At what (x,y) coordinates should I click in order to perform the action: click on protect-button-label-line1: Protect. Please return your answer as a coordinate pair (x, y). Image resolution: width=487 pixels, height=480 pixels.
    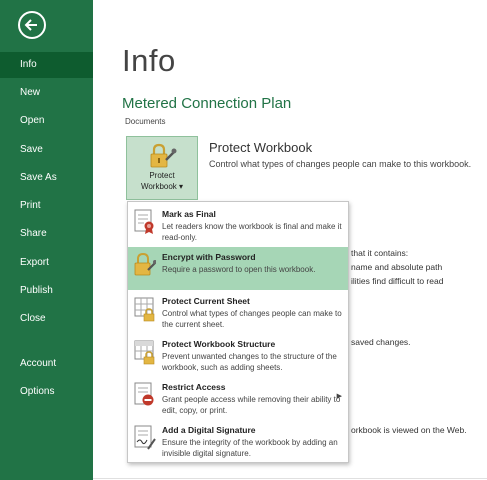
    Looking at the image, I should click on (162, 175).